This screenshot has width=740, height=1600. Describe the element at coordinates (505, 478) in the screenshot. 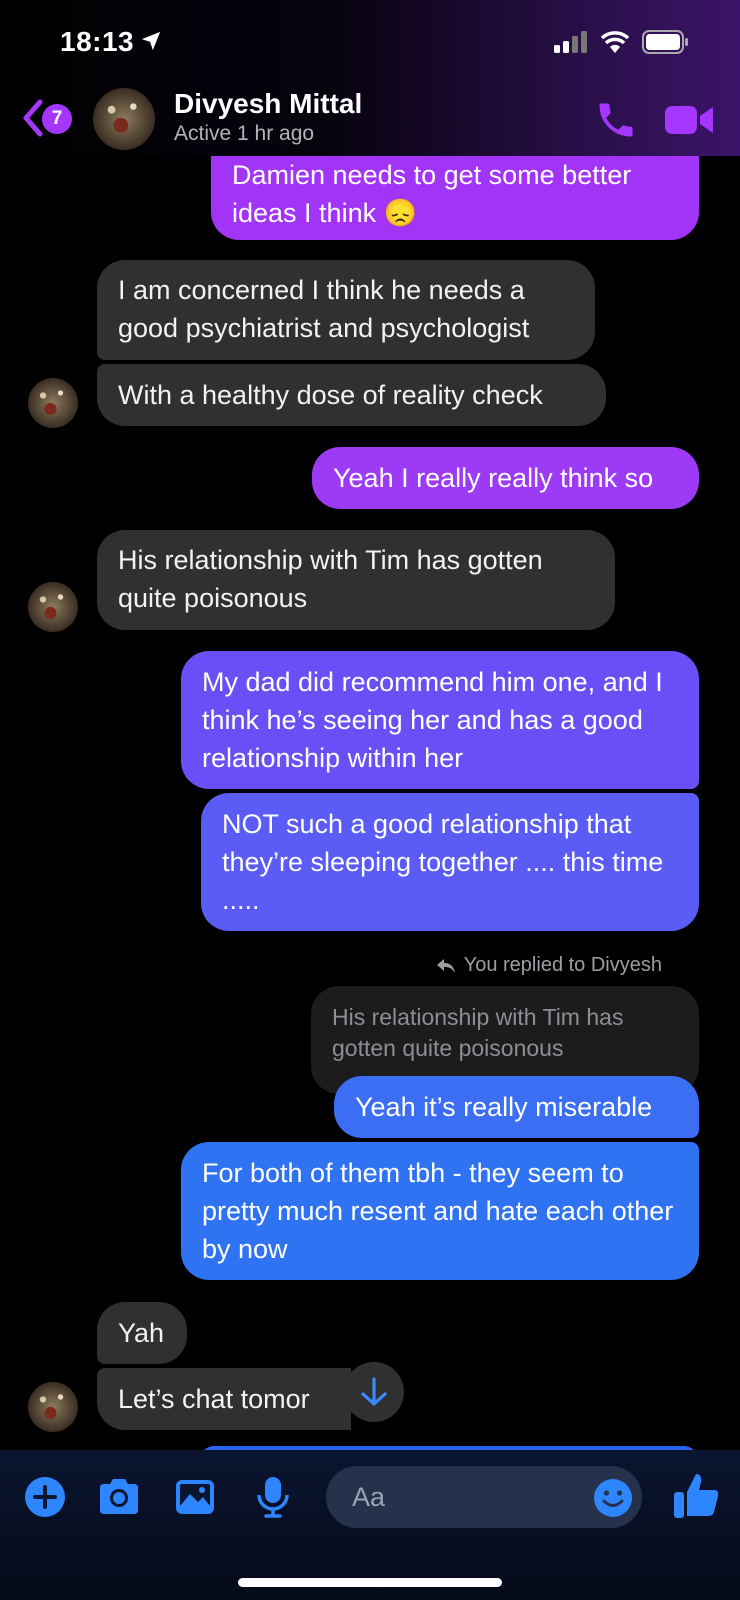

I see `sent-message: Yeah I really really think so` at that location.